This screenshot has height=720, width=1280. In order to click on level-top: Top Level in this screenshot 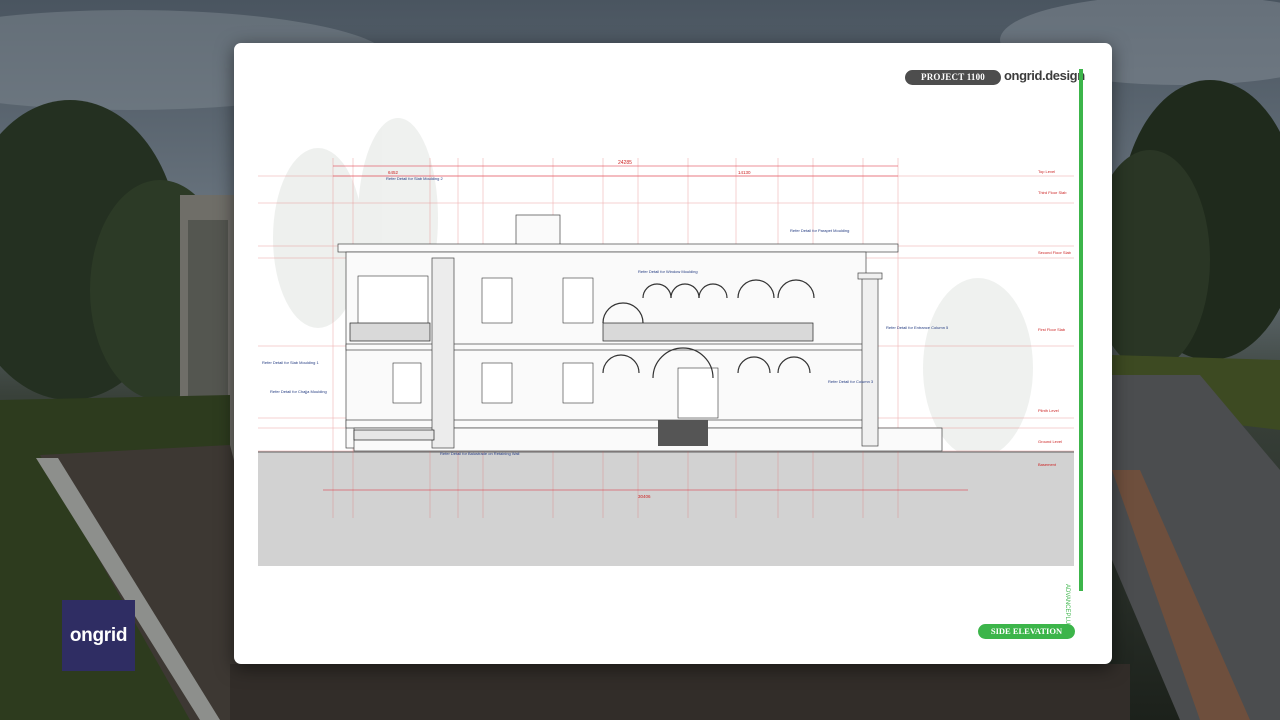, I will do `click(1046, 171)`.